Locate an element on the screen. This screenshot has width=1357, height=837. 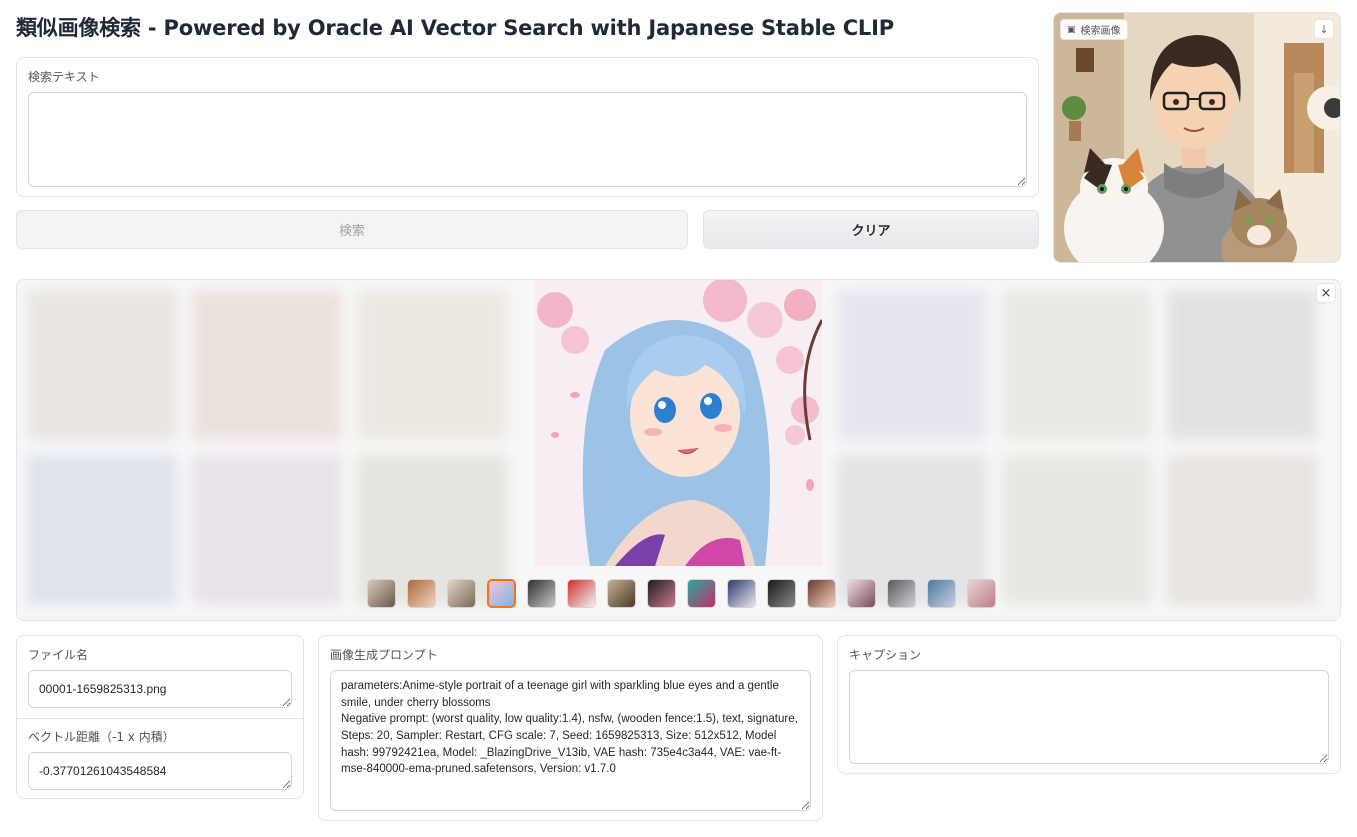
search-image-panel: ▣ 検索画像 ↓ is located at coordinates (1197, 137).